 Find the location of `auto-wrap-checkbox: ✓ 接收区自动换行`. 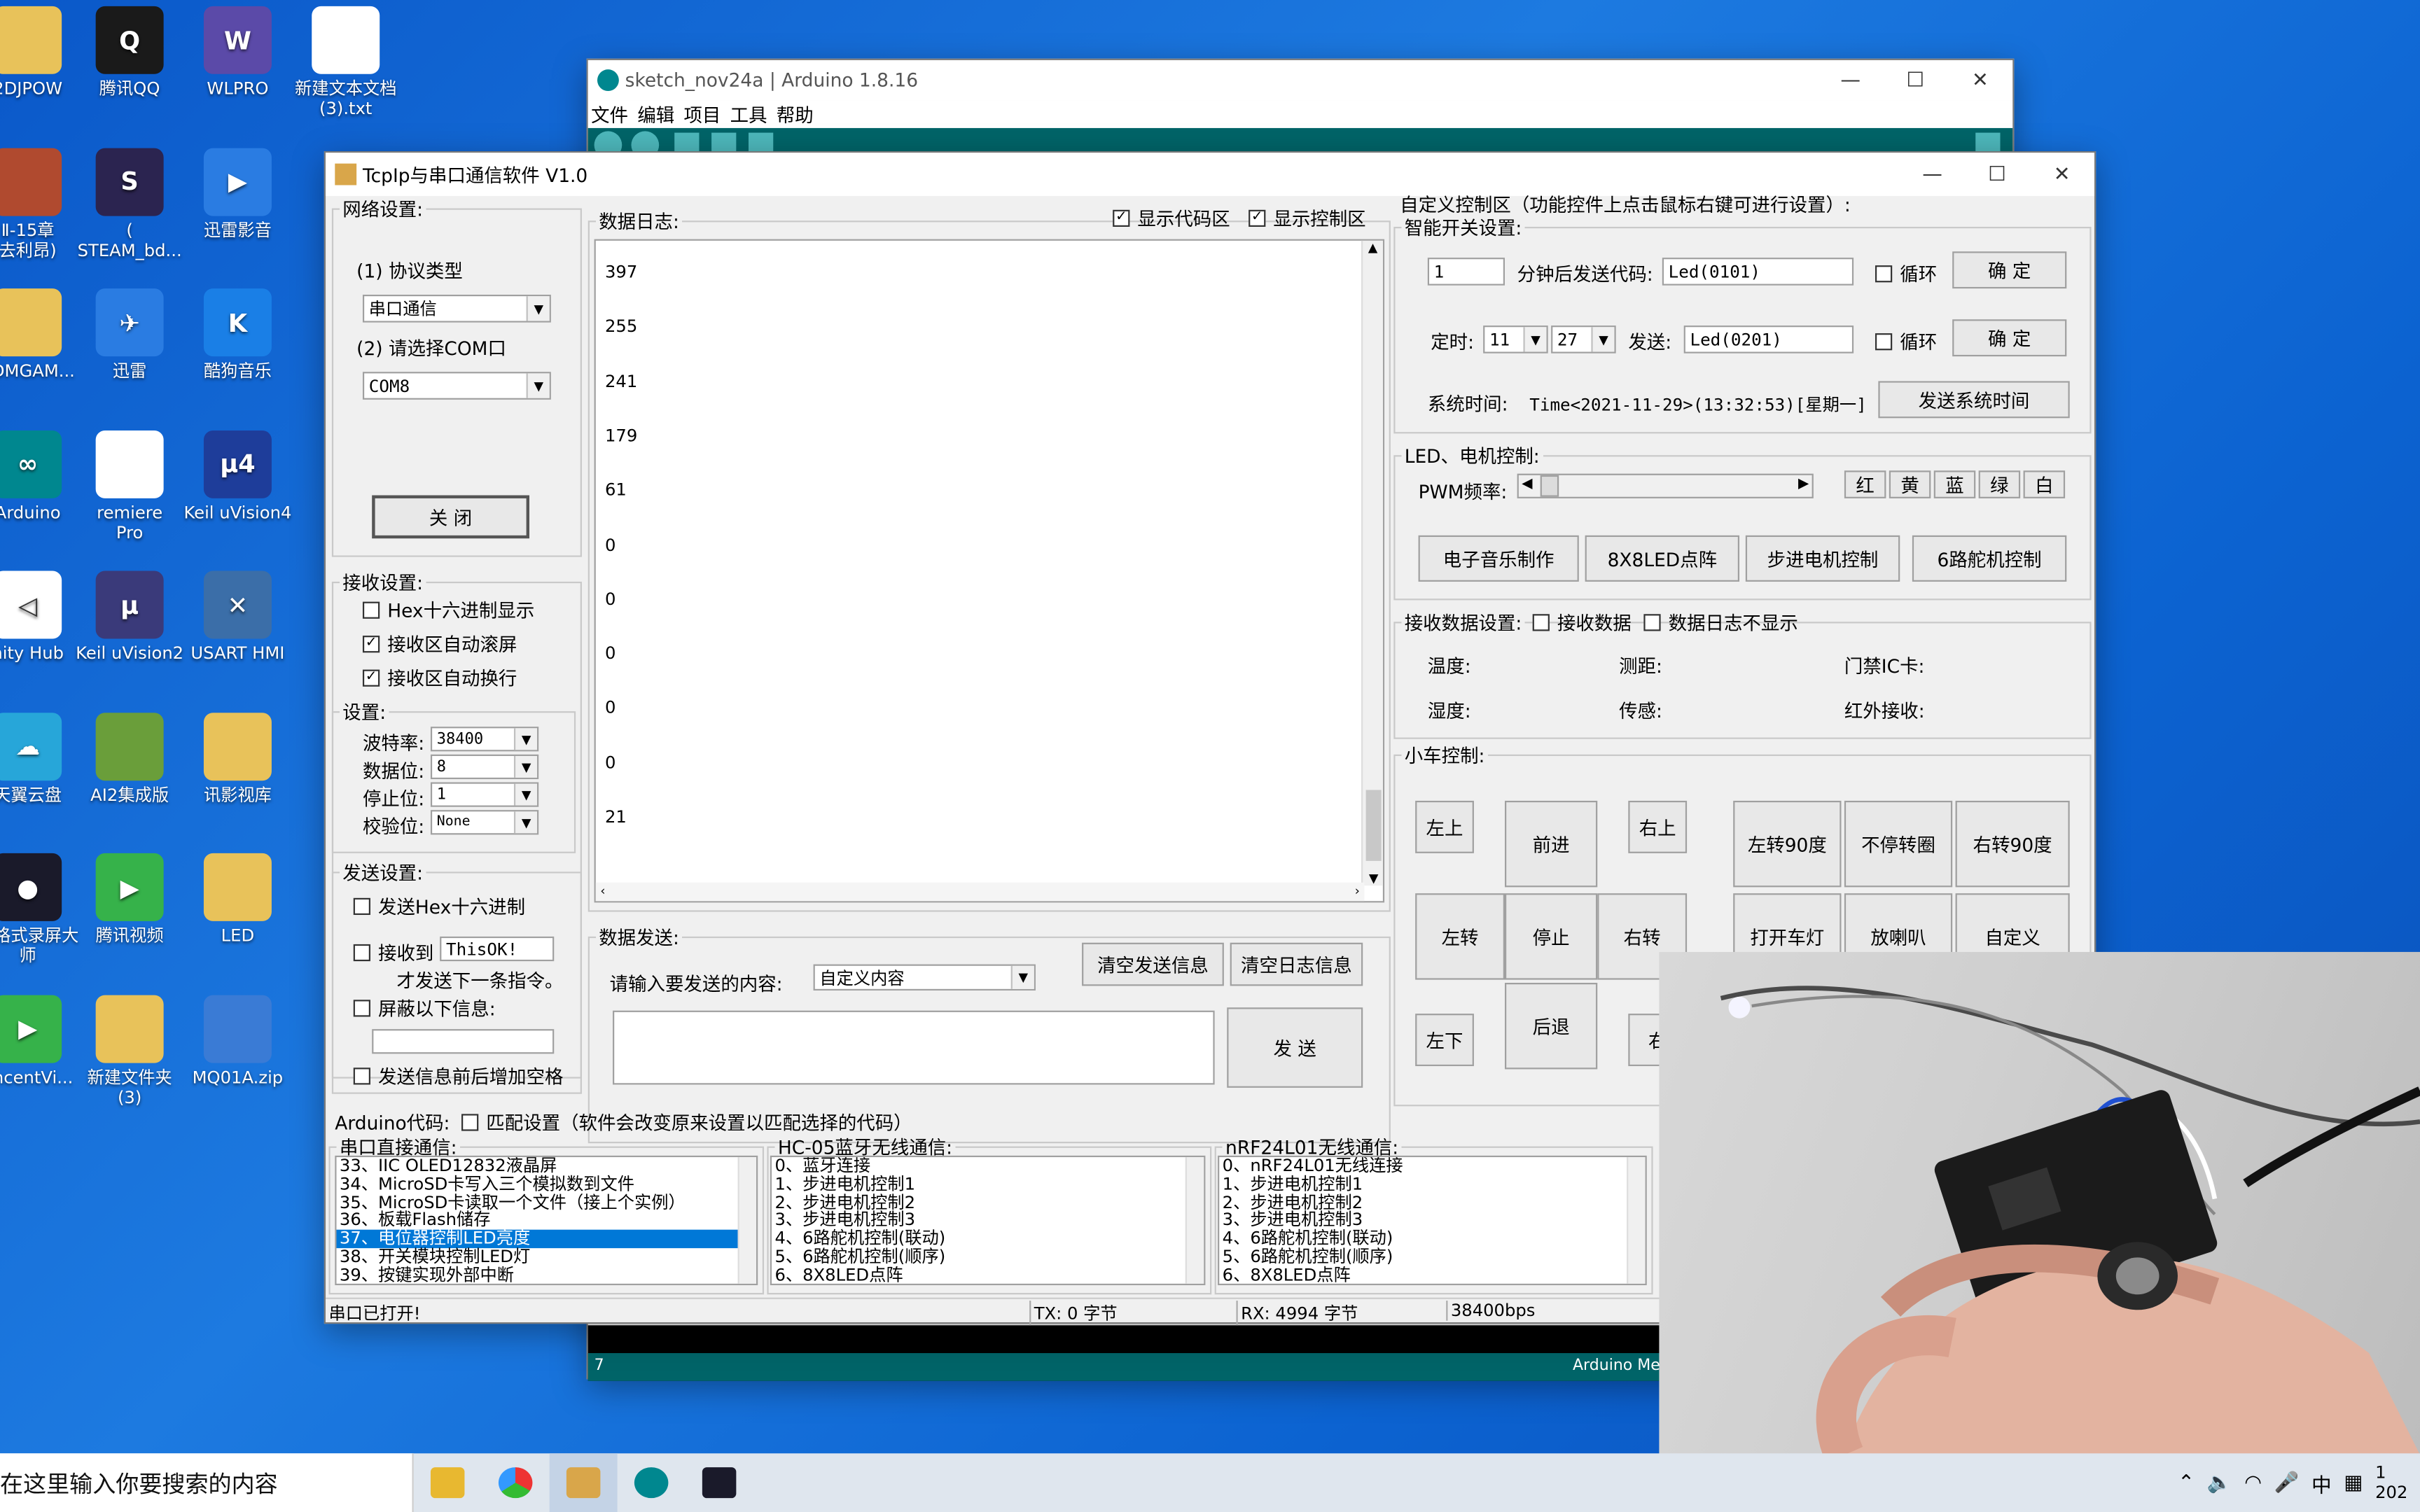

auto-wrap-checkbox: ✓ 接收区自动换行 is located at coordinates (439, 678).